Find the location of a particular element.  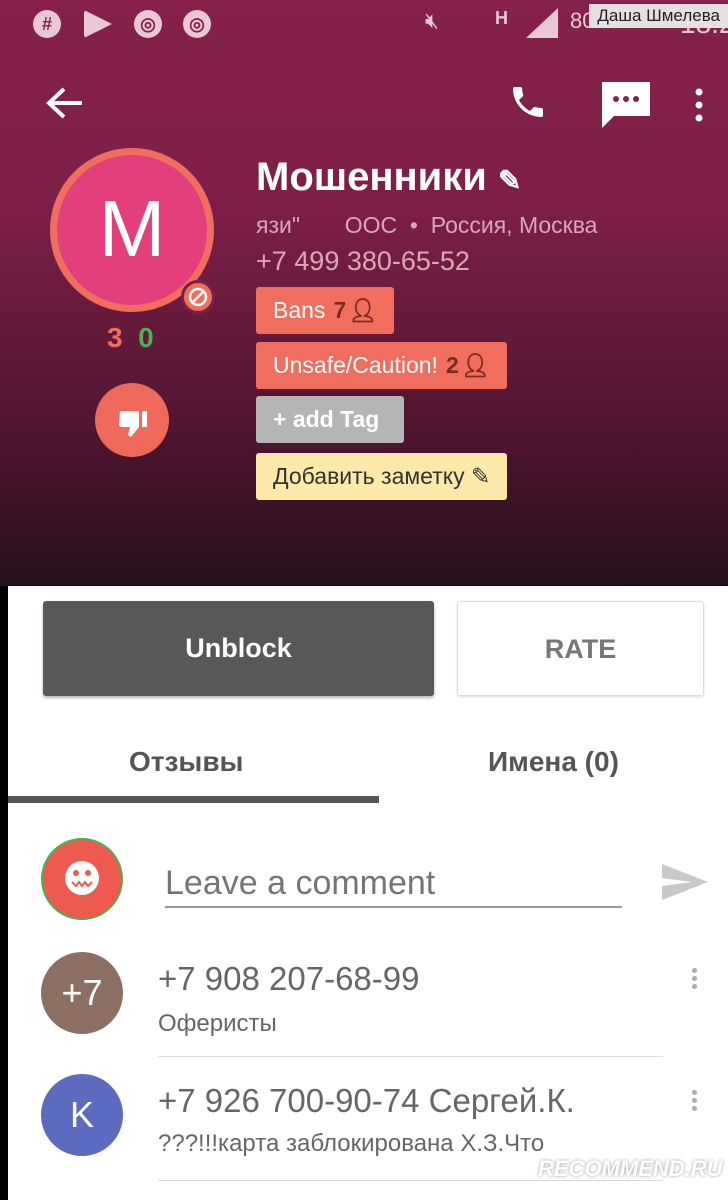

thumbs-down-icon is located at coordinates (133, 424).